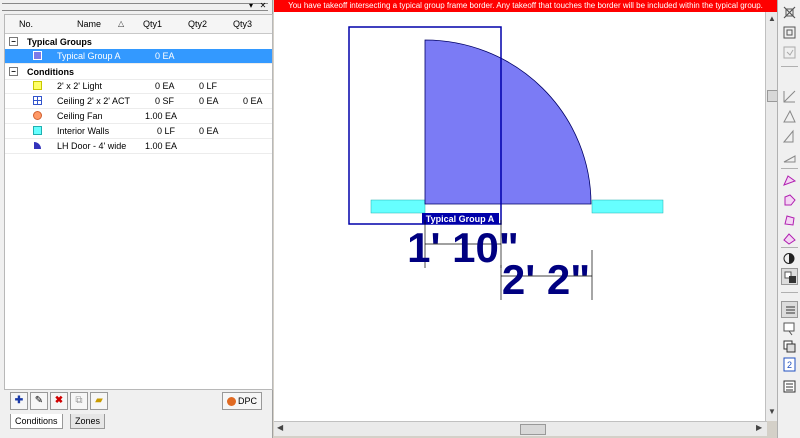 Image resolution: width=800 pixels, height=438 pixels. What do you see at coordinates (789, 32) in the screenshot?
I see `zoom-window-icon` at bounding box center [789, 32].